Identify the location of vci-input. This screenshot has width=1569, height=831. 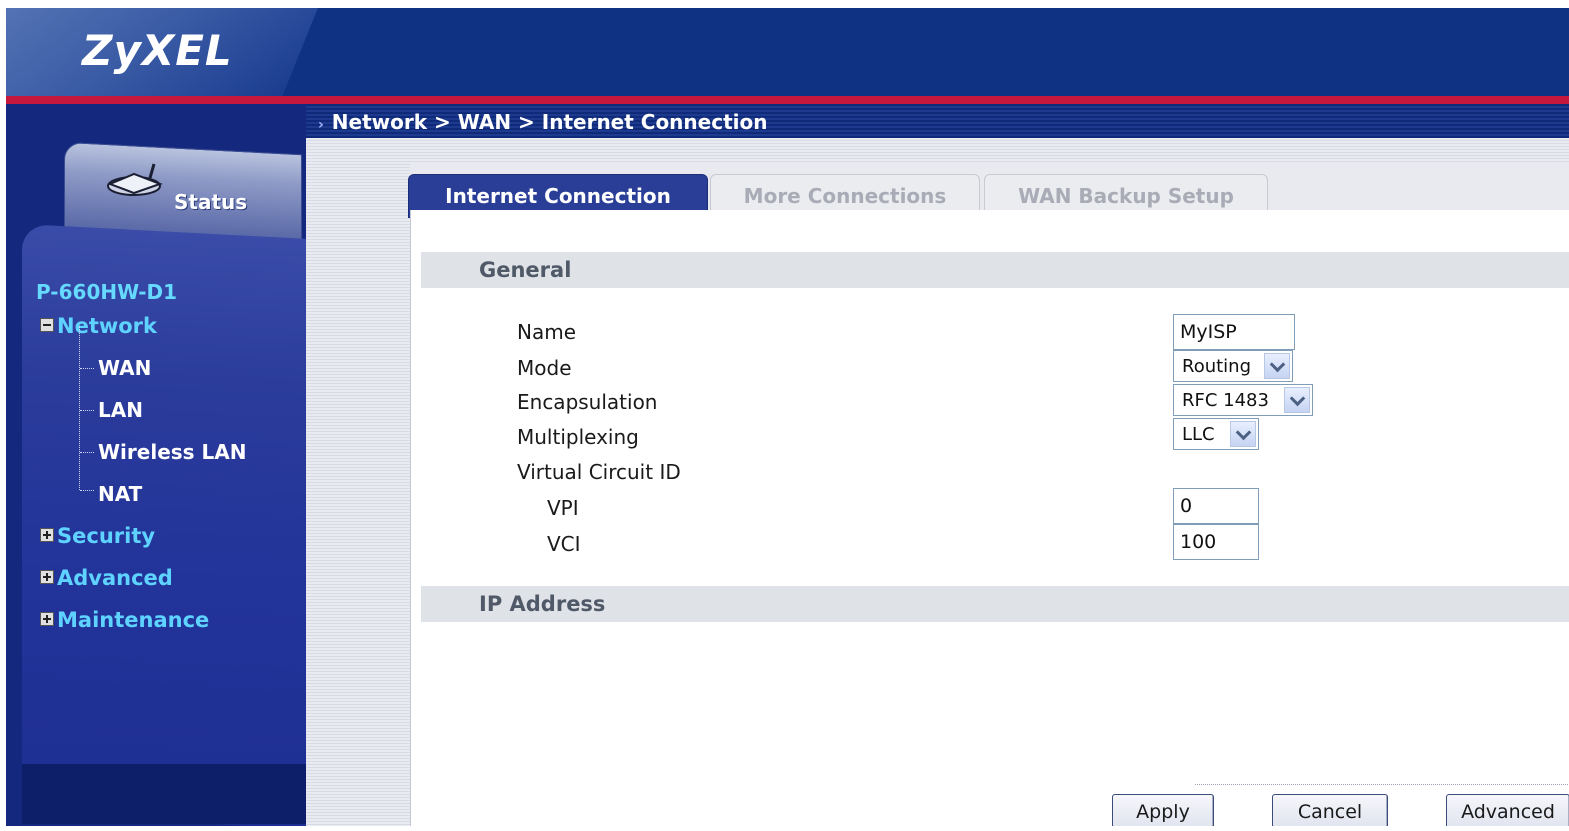
(1216, 542).